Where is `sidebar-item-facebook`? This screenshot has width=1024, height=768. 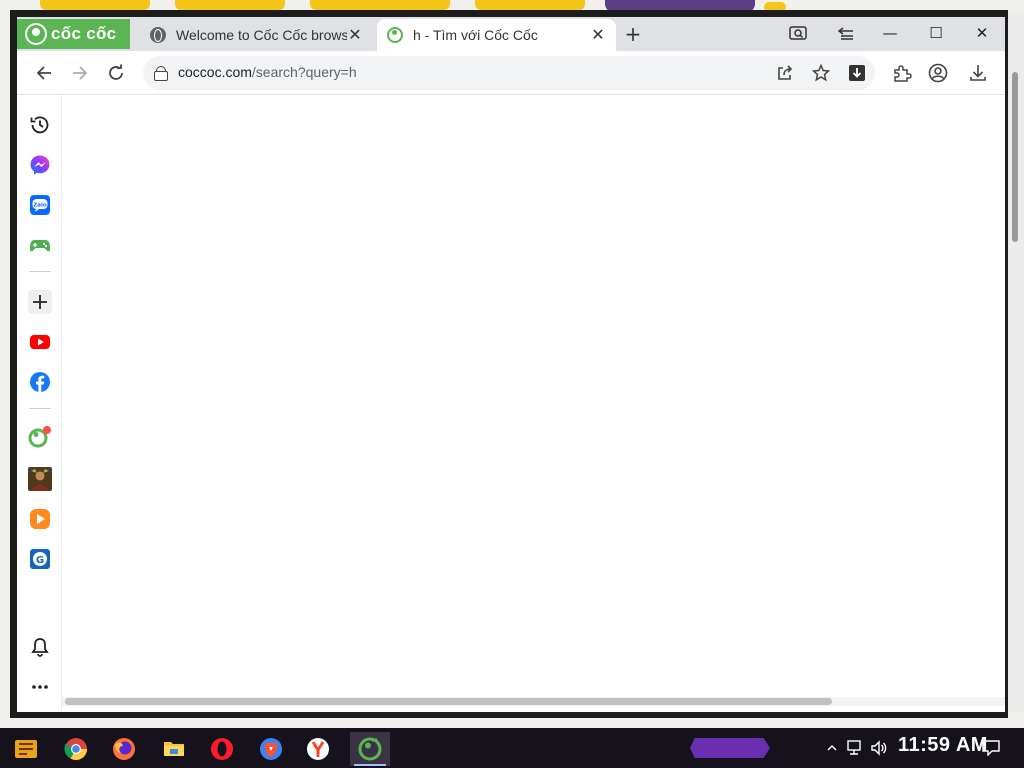 sidebar-item-facebook is located at coordinates (40, 382).